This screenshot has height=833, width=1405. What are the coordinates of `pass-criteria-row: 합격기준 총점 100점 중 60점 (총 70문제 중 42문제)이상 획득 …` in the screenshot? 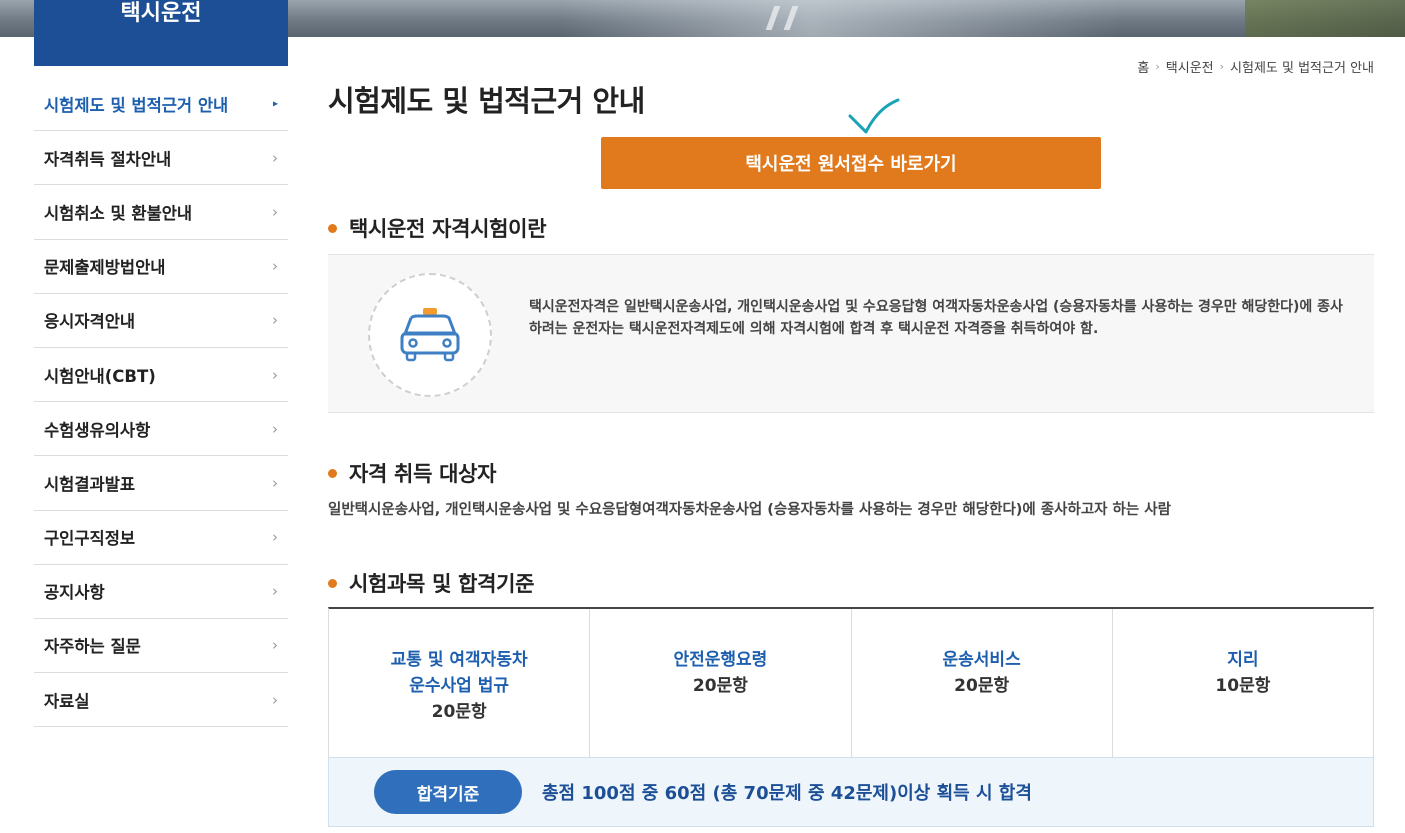 It's located at (851, 792).